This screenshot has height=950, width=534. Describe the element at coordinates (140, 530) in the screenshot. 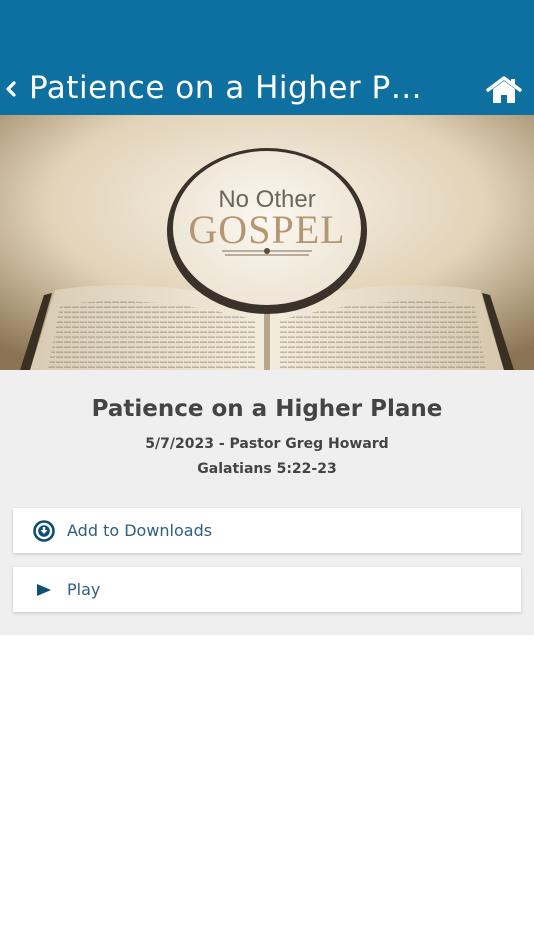

I see `add-to-downloads-label: Add to Downloads` at that location.